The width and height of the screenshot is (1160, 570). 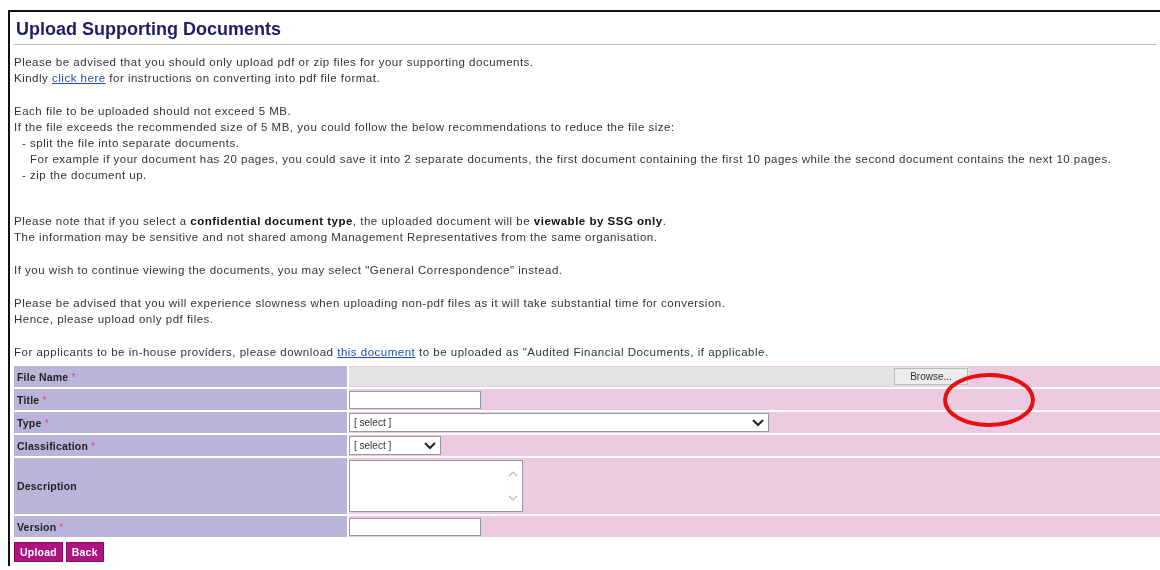 I want to click on field-label: Title, so click(x=28, y=399).